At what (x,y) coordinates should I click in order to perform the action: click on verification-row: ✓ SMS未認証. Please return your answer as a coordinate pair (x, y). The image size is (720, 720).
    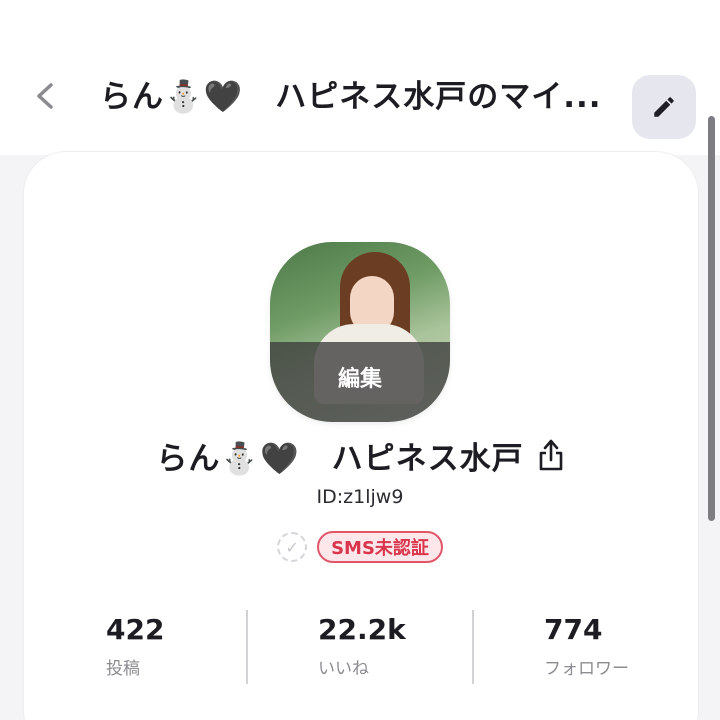
    Looking at the image, I should click on (360, 547).